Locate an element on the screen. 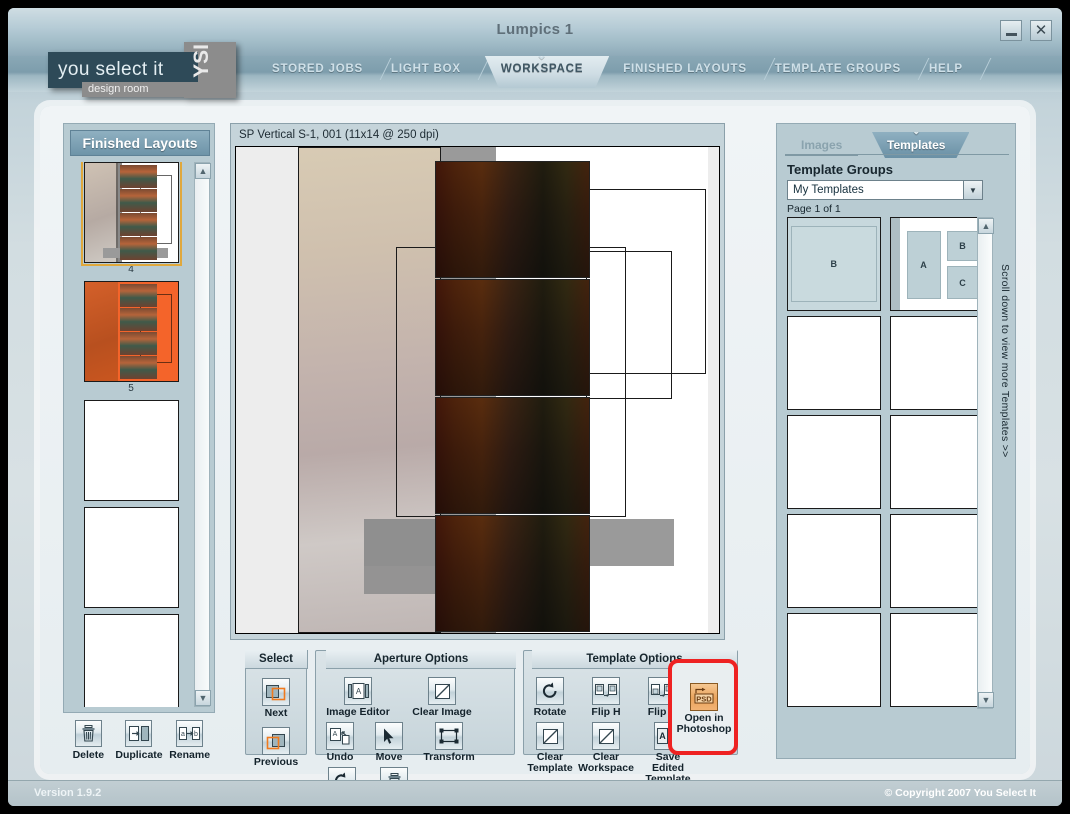 The image size is (1070, 814). nav-tab-label: FINISHED LAYOUTS is located at coordinates (685, 68).